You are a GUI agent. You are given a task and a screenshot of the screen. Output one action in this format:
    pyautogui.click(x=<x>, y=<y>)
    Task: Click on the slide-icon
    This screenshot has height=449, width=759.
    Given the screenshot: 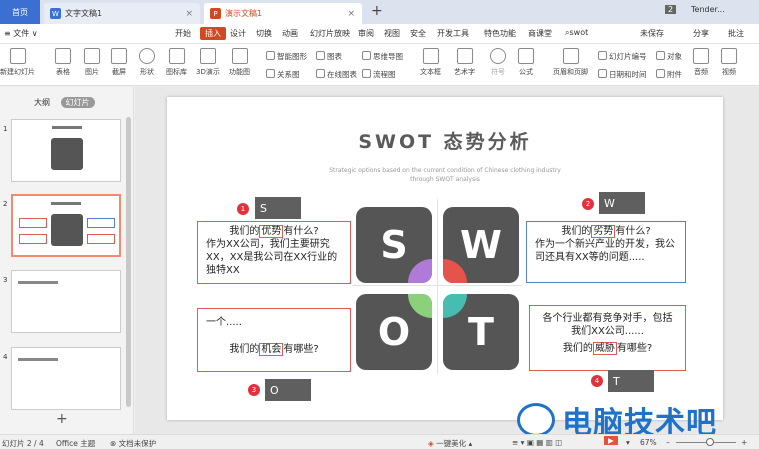 What is the action you would take?
    pyautogui.click(x=17, y=56)
    